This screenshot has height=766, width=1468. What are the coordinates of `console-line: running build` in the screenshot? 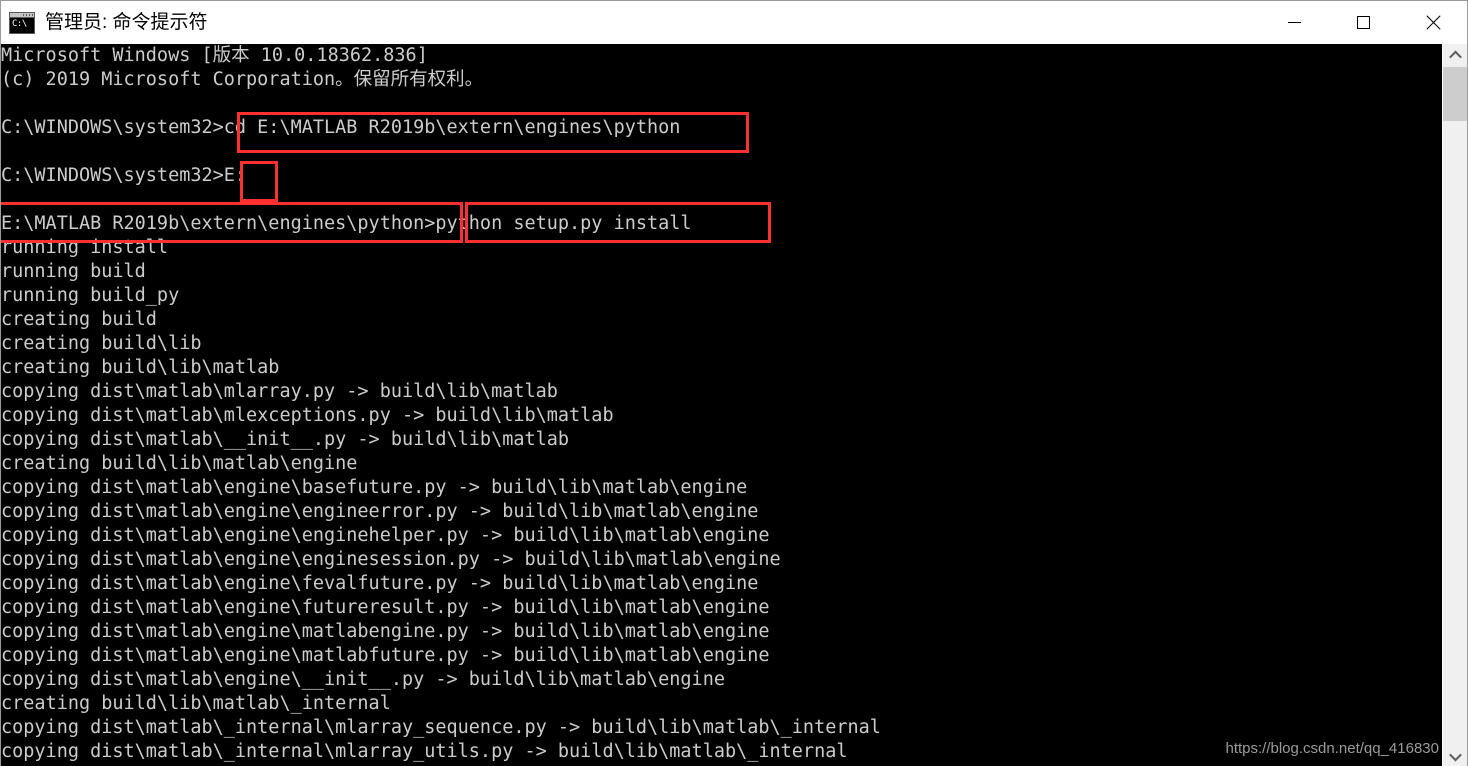 It's located at (73, 271).